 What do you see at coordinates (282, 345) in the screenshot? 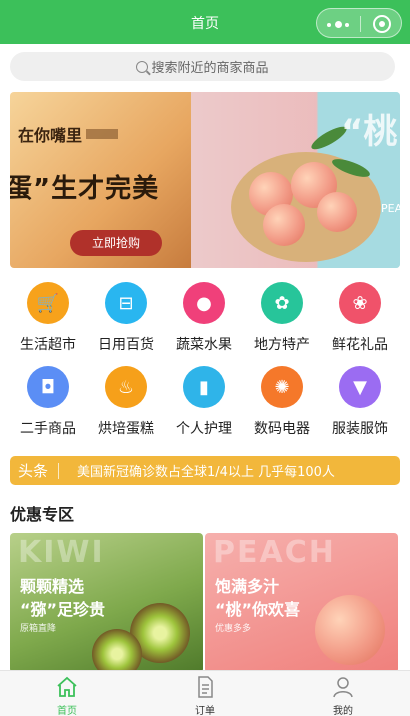
I see `category-label: 地方特产` at bounding box center [282, 345].